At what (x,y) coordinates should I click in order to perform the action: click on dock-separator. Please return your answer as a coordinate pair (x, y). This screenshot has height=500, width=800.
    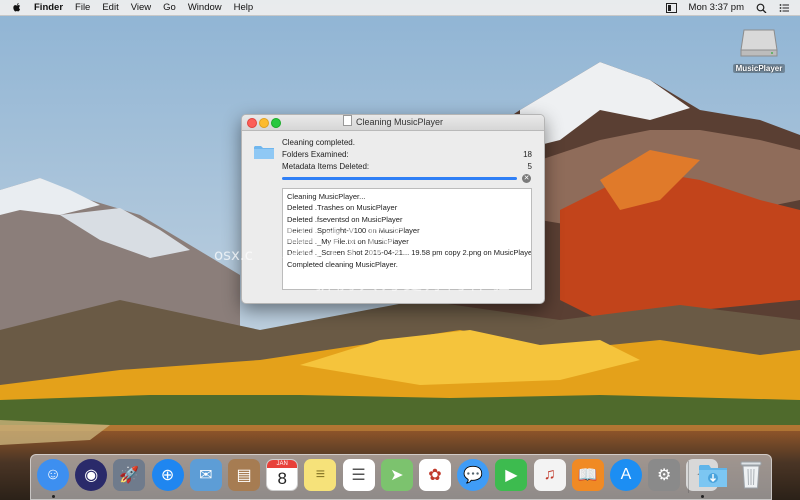
    Looking at the image, I should click on (688, 477).